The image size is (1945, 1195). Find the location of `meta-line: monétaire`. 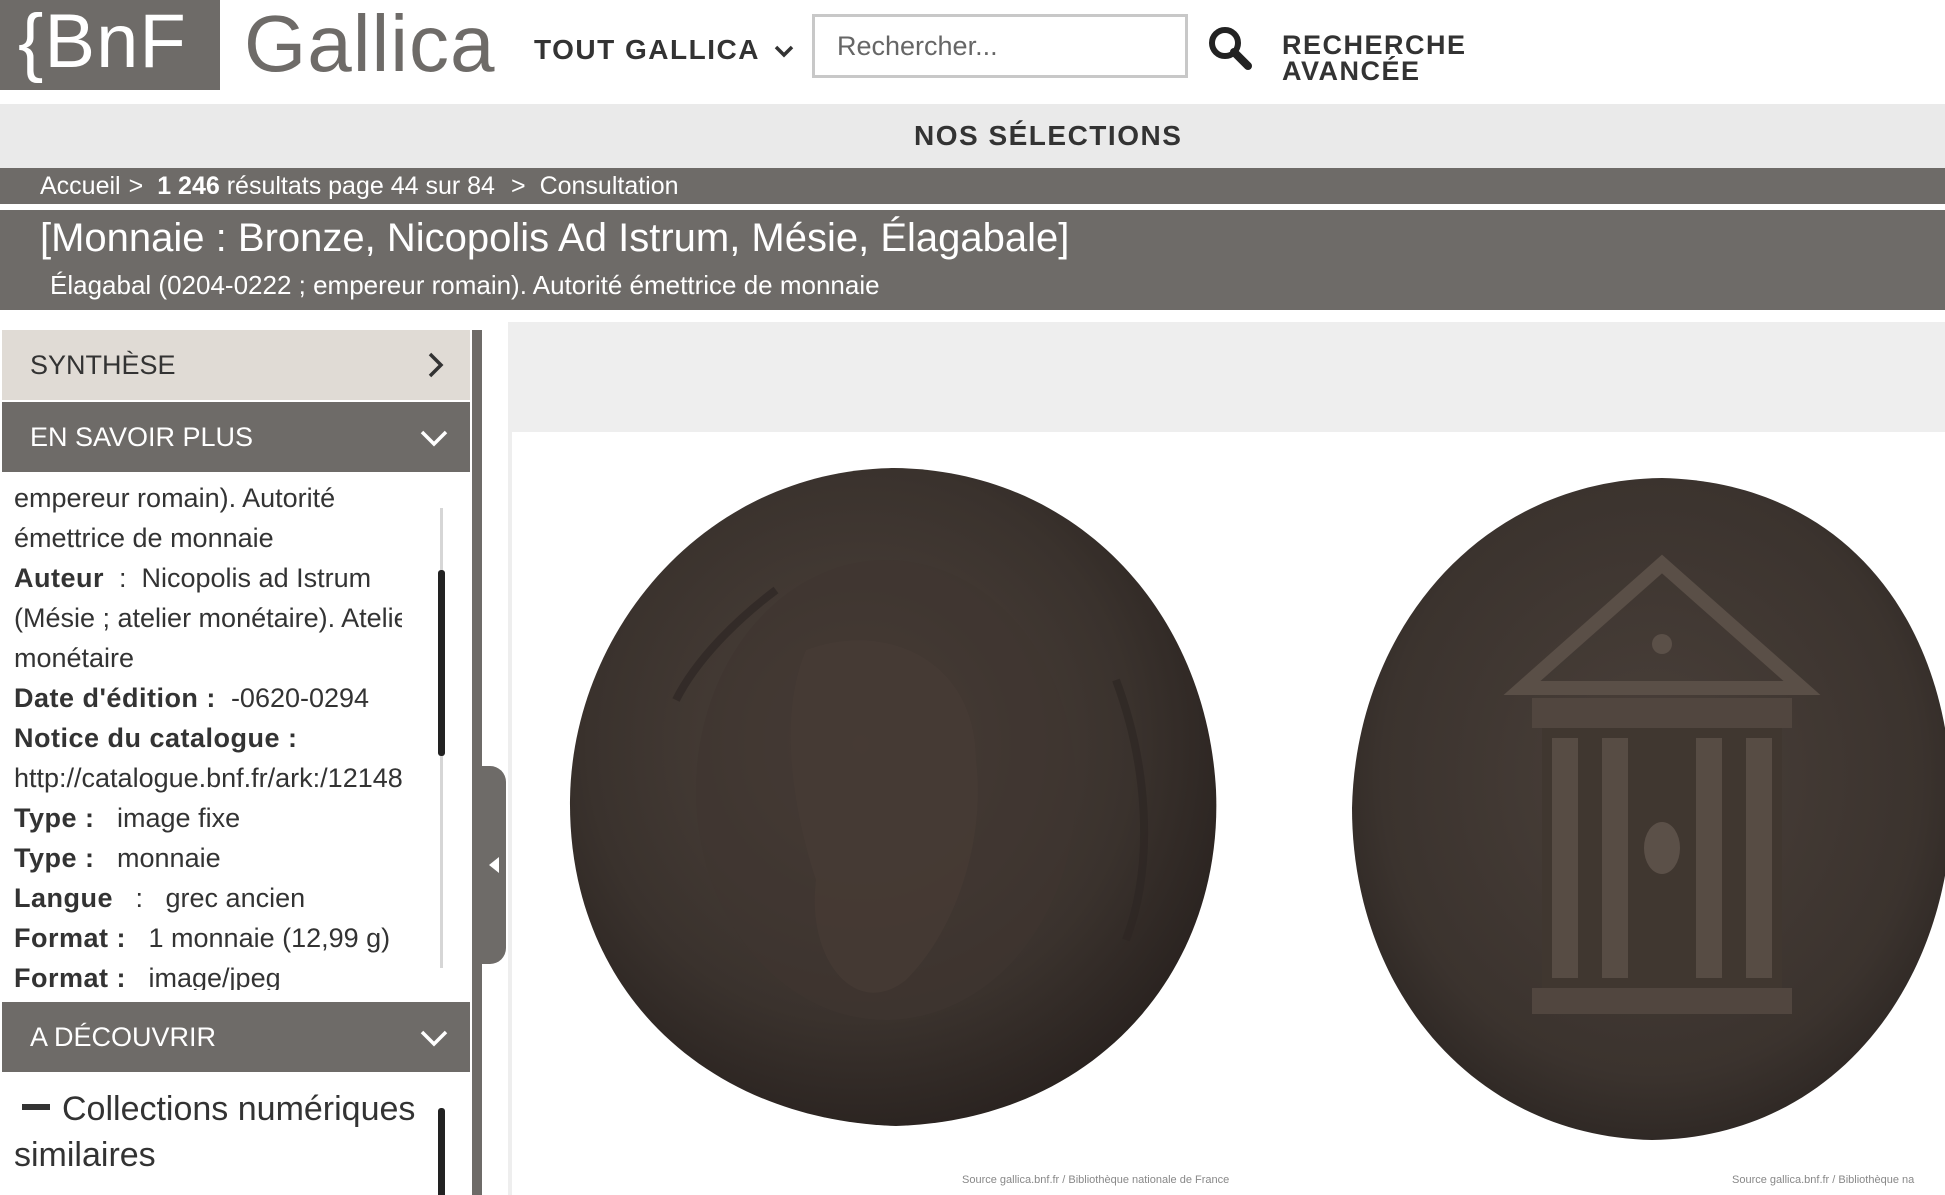

meta-line: monétaire is located at coordinates (208, 658).